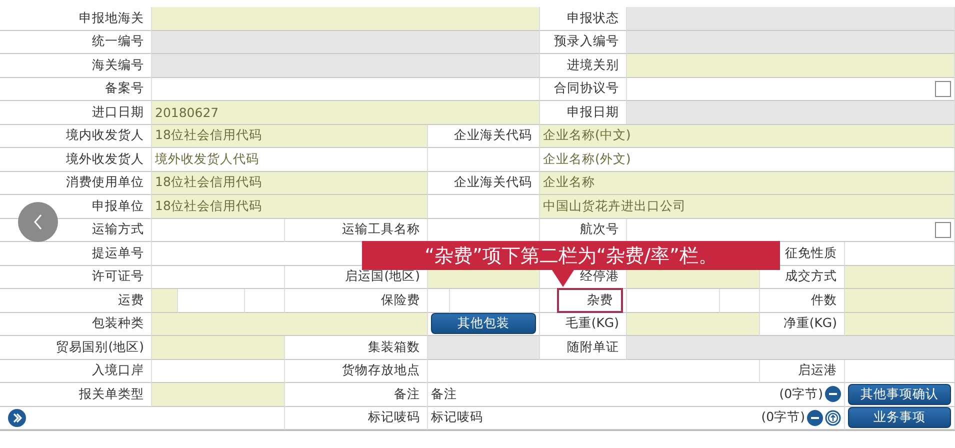 This screenshot has height=448, width=955. I want to click on expand-icon, so click(17, 417).